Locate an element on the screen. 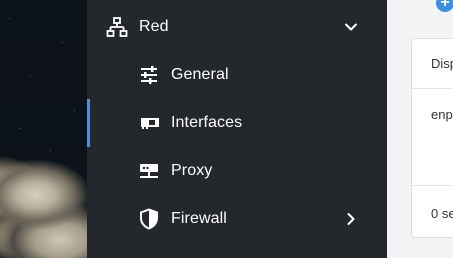 This screenshot has height=258, width=453. sidebar-section-red: Red is located at coordinates (237, 27).